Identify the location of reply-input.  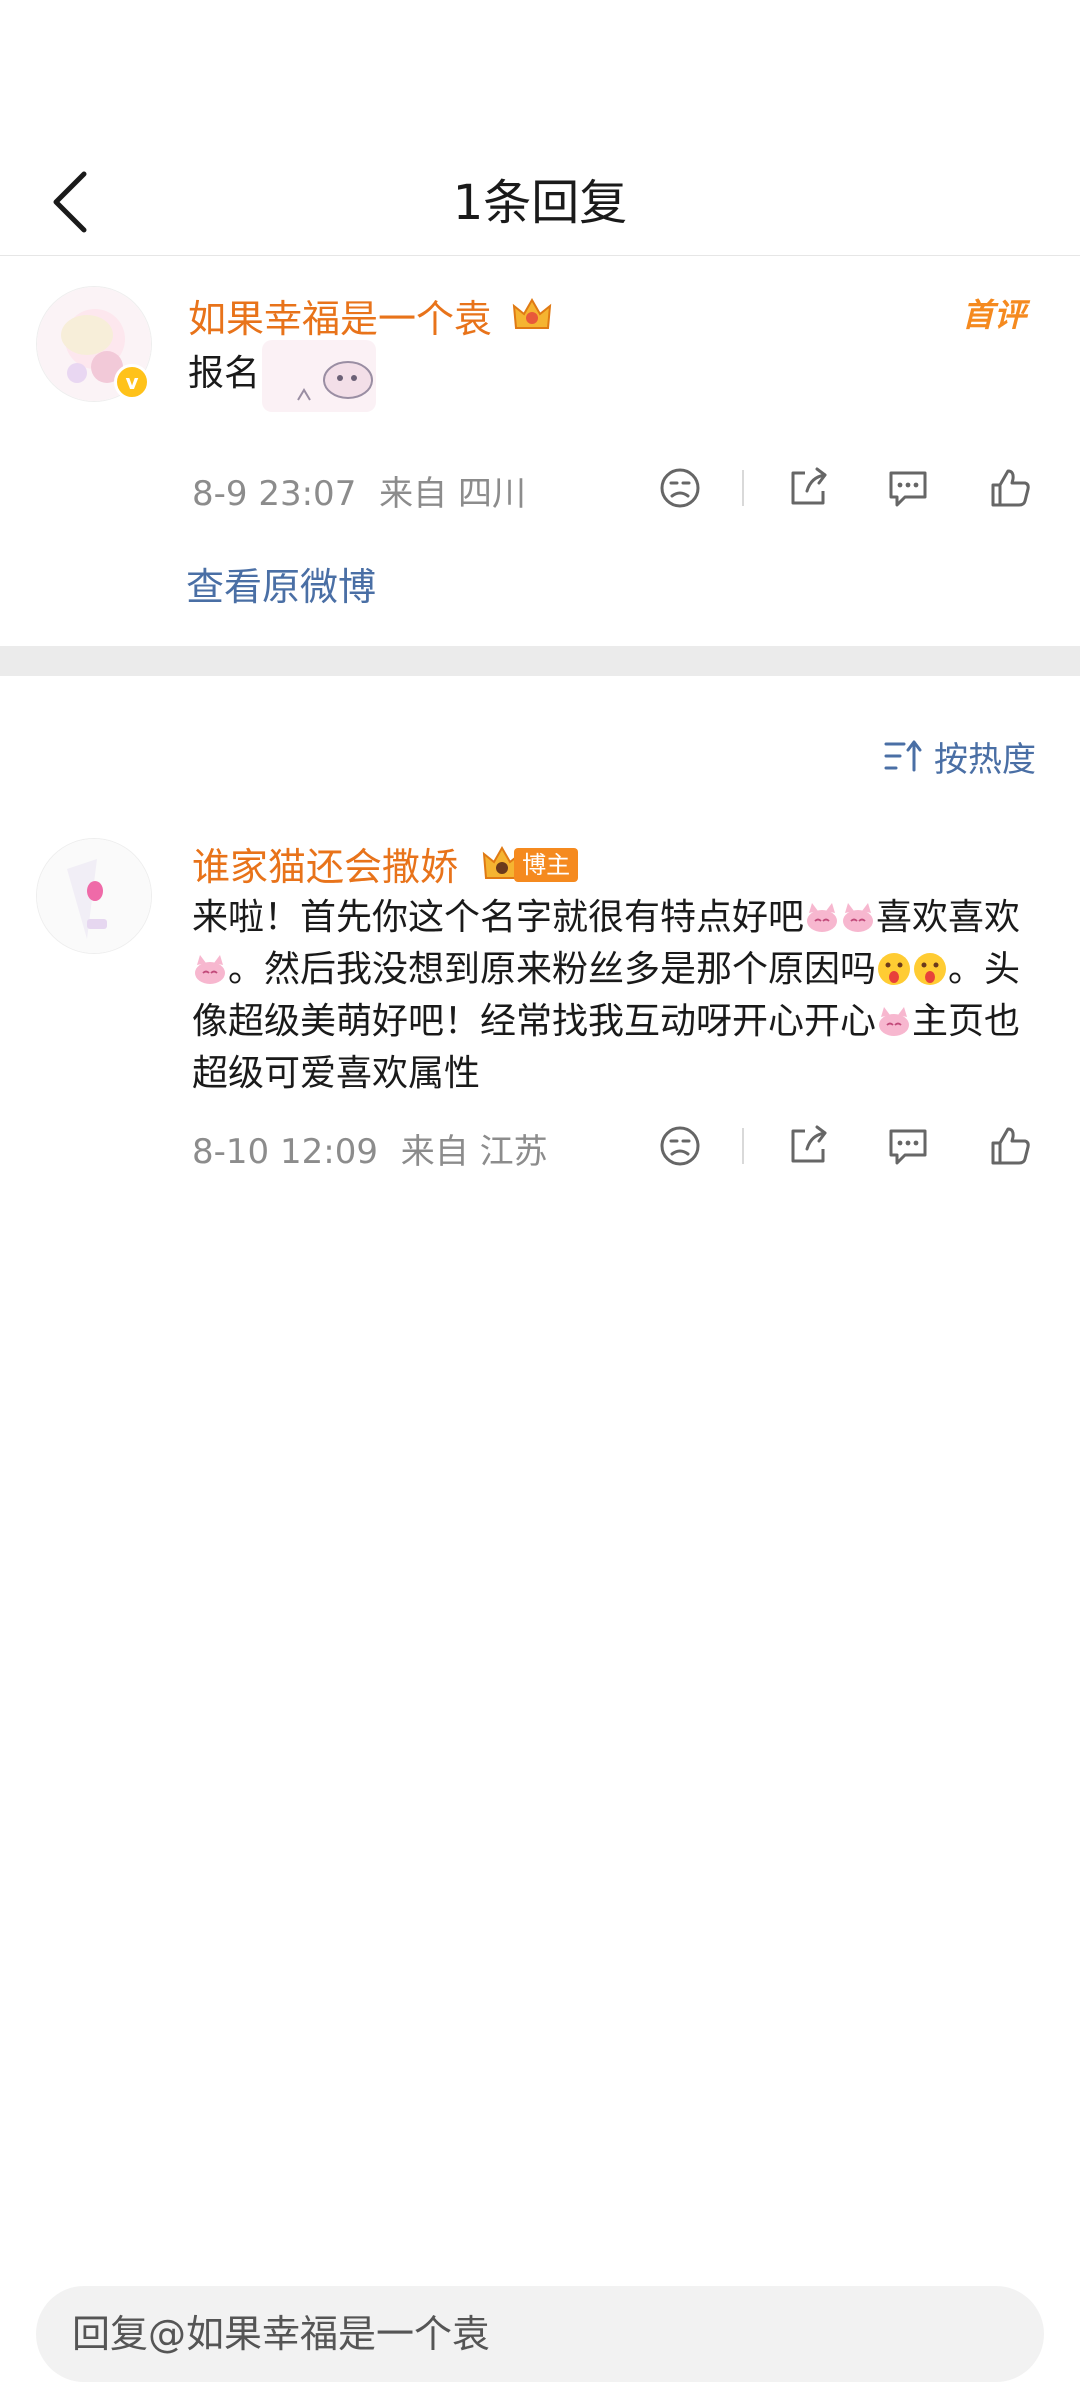
(540, 2334).